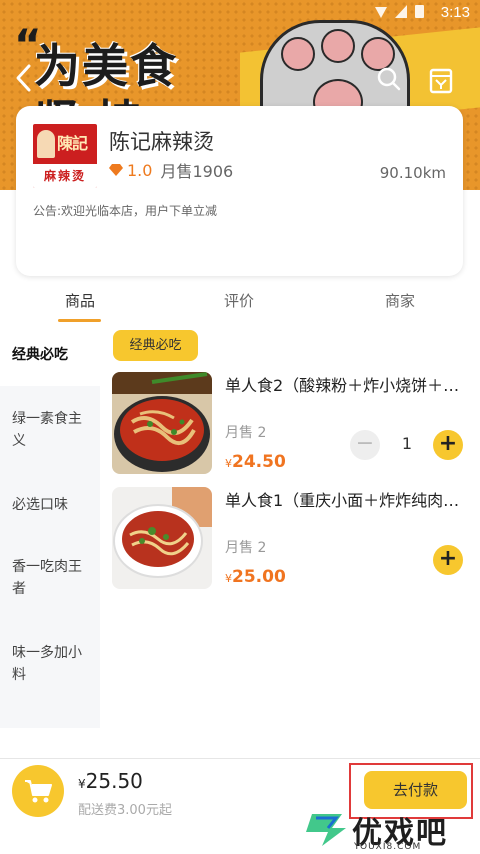 Image resolution: width=480 pixels, height=854 pixels. I want to click on shop-rating-row: 1.0 月售1906, so click(171, 170).